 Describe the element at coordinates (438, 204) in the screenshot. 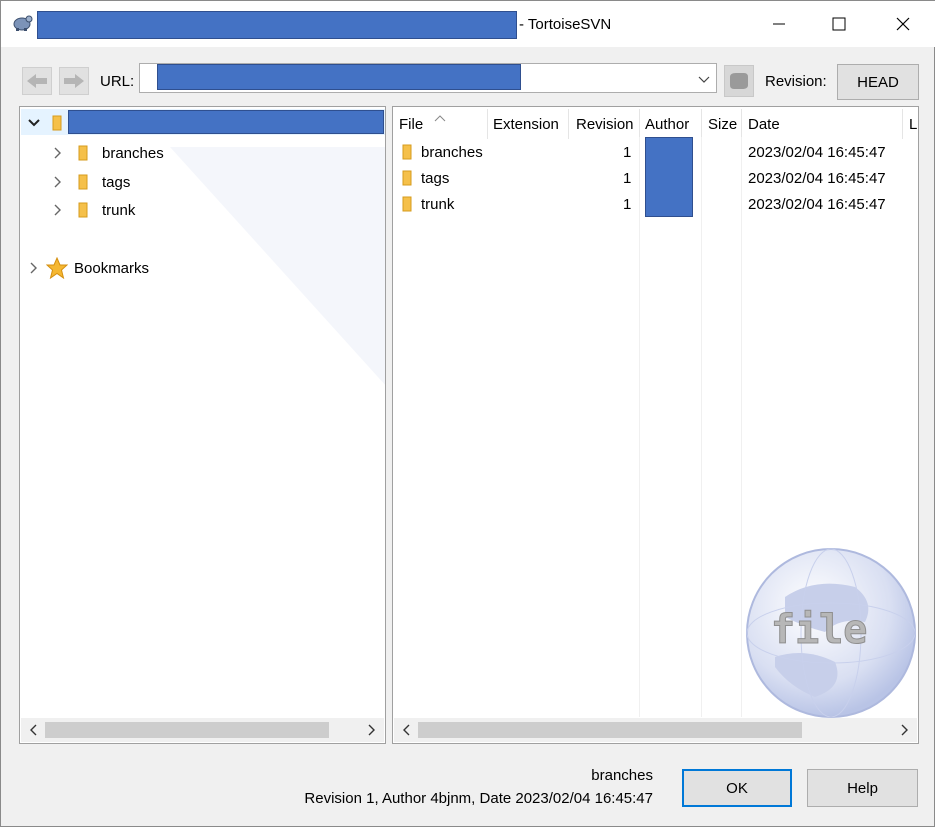

I see `file-name: trunk` at that location.